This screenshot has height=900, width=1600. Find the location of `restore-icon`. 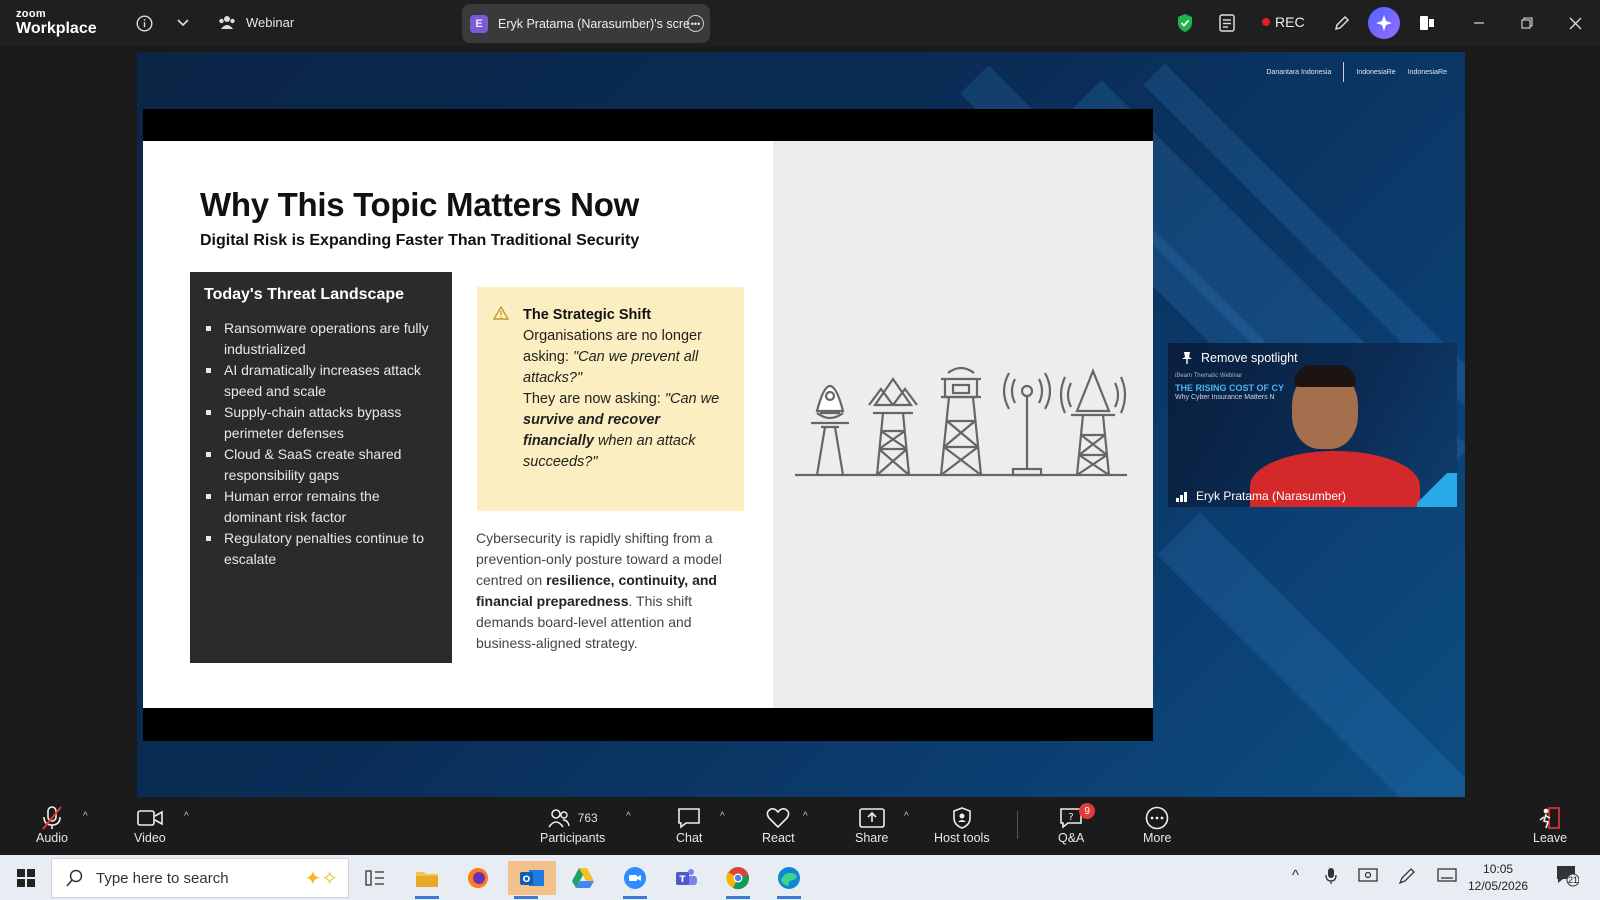

restore-icon is located at coordinates (1527, 23).